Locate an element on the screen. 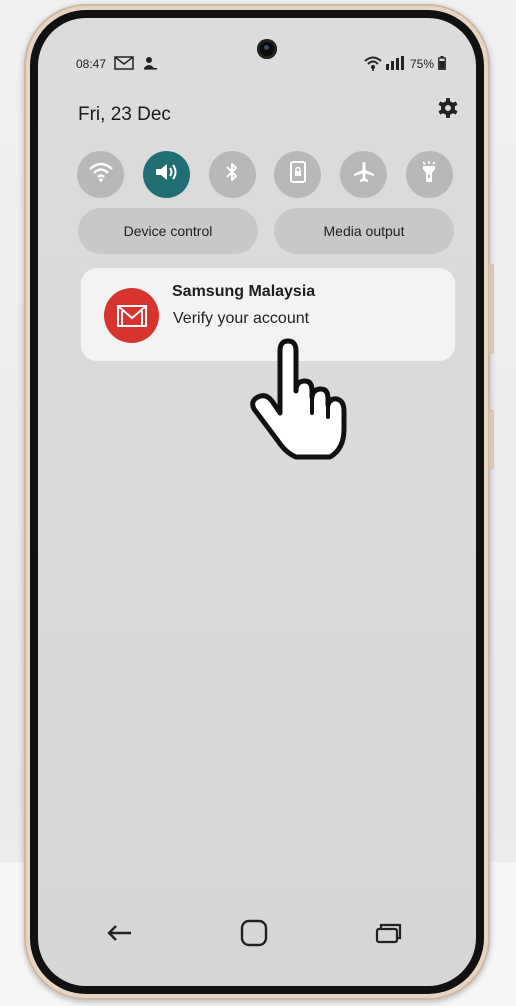 The height and width of the screenshot is (1006, 516). back-icon is located at coordinates (119, 933).